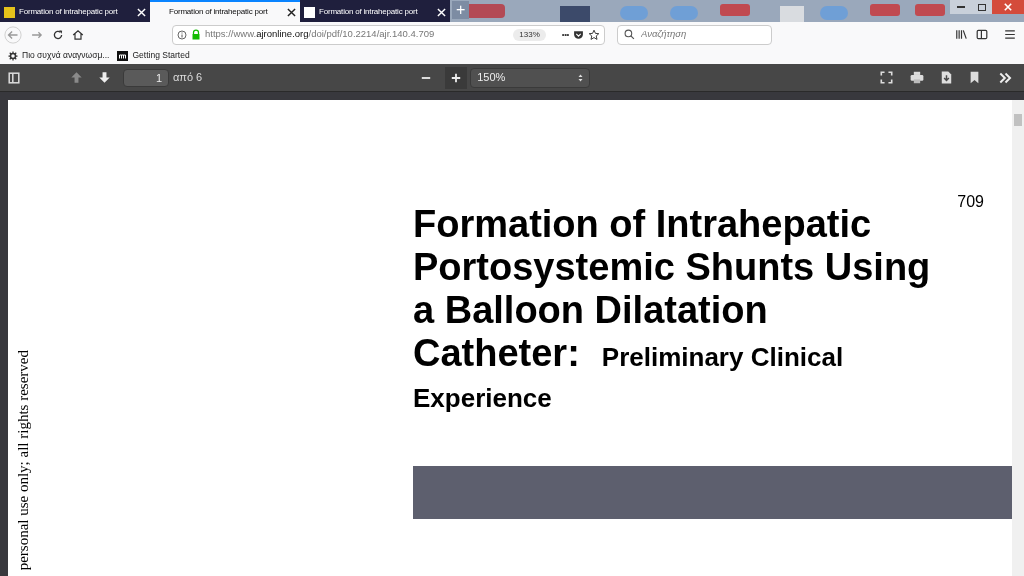 This screenshot has width=1024, height=576. Describe the element at coordinates (496, 353) in the screenshot. I see `title-line: Catheter:` at that location.